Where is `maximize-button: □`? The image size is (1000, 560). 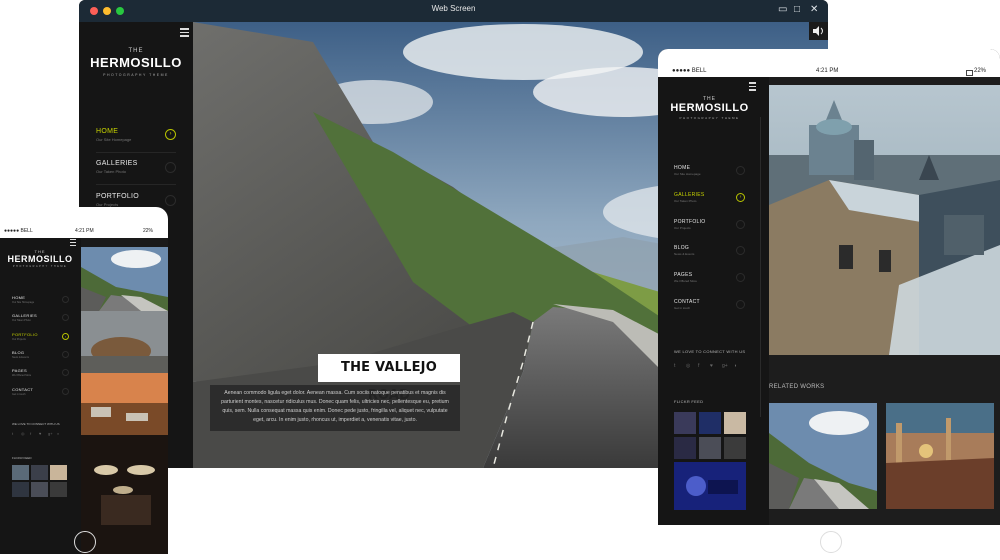 maximize-button: □ is located at coordinates (797, 10).